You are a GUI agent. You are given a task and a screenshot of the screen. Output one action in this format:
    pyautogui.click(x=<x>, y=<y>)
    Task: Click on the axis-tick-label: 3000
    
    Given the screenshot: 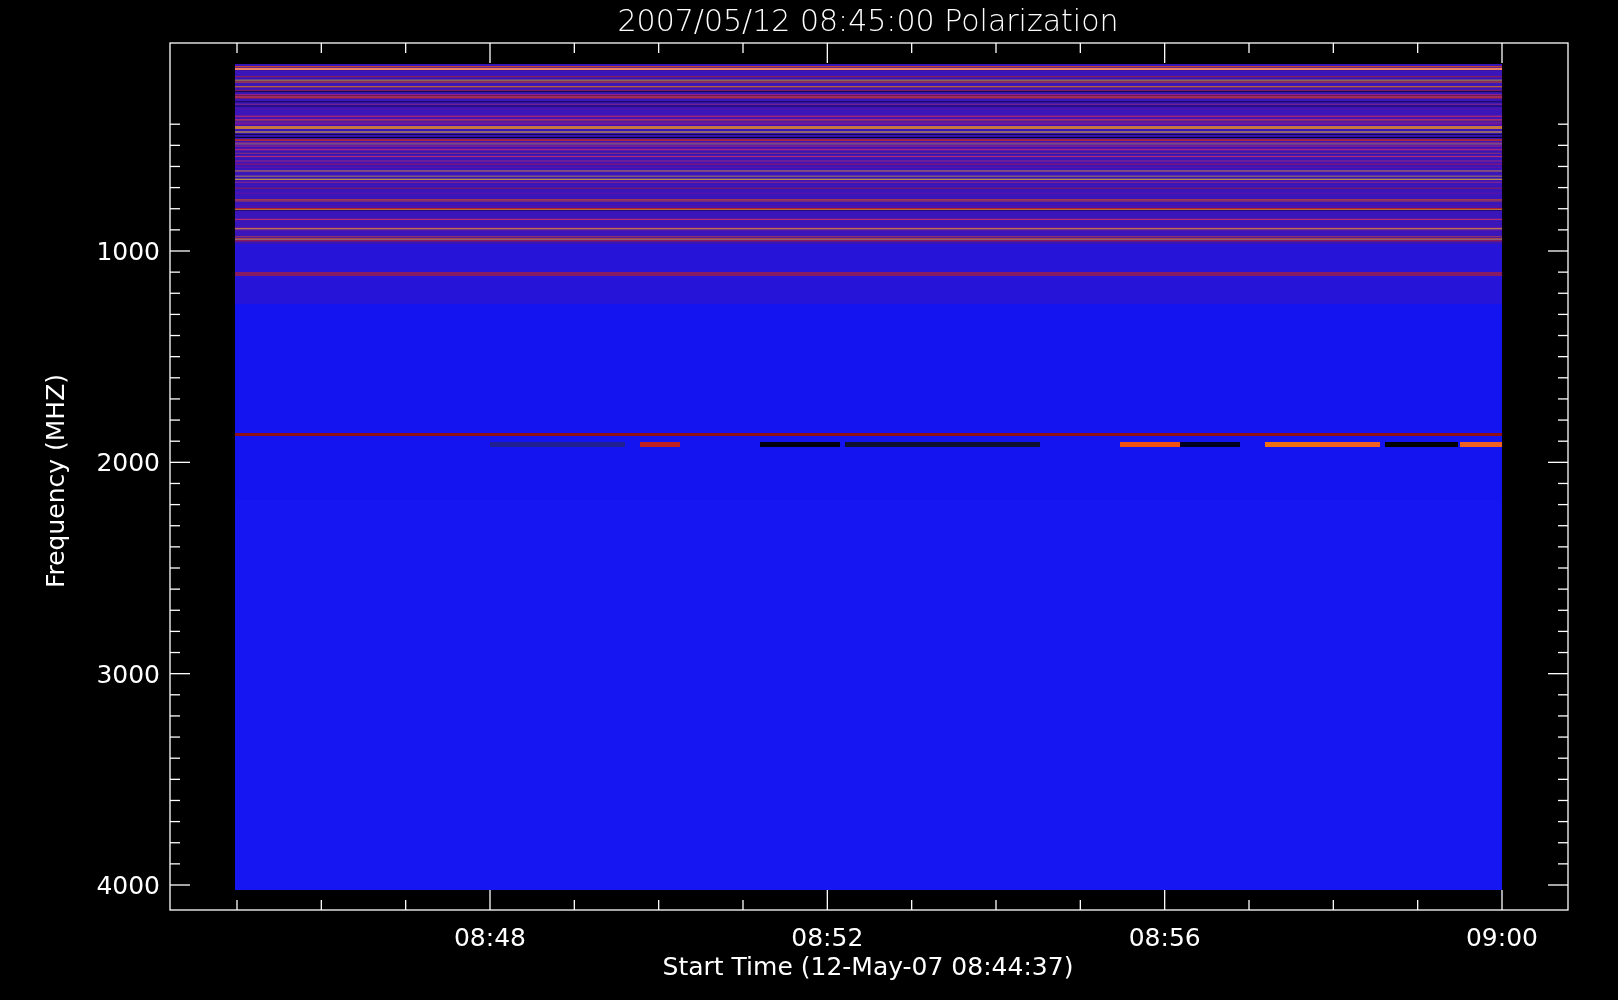 What is the action you would take?
    pyautogui.click(x=128, y=674)
    